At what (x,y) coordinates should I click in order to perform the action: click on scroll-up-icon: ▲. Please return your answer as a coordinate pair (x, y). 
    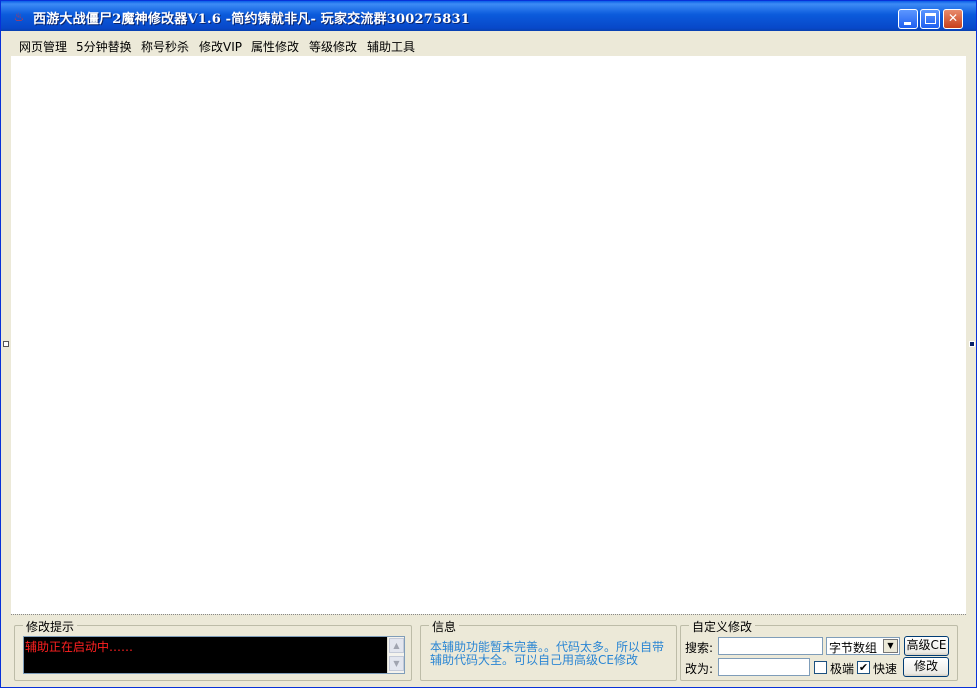
    Looking at the image, I should click on (396, 645).